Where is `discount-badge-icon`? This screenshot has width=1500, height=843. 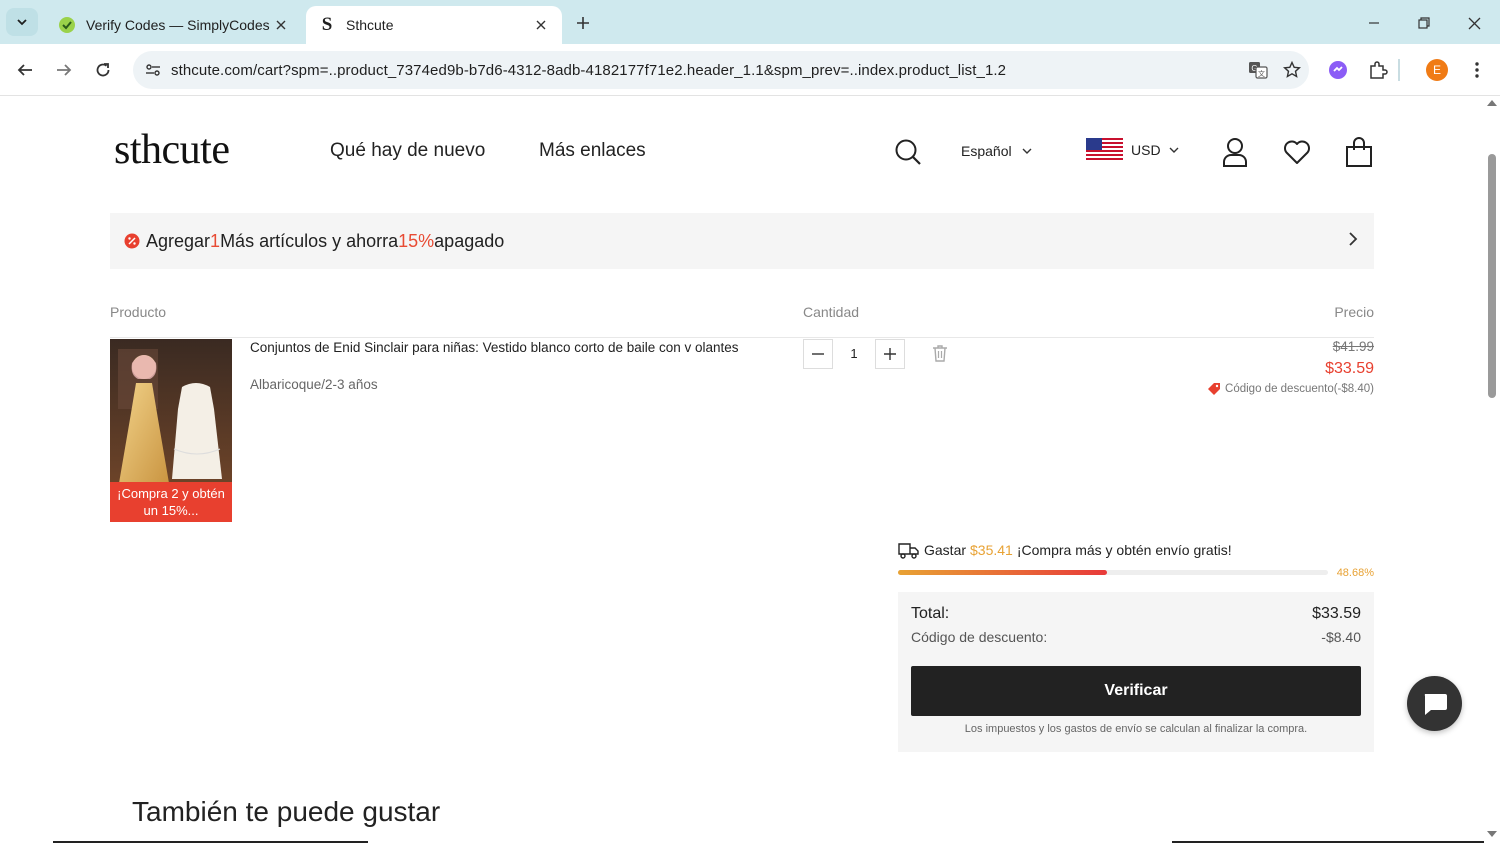 discount-badge-icon is located at coordinates (132, 241).